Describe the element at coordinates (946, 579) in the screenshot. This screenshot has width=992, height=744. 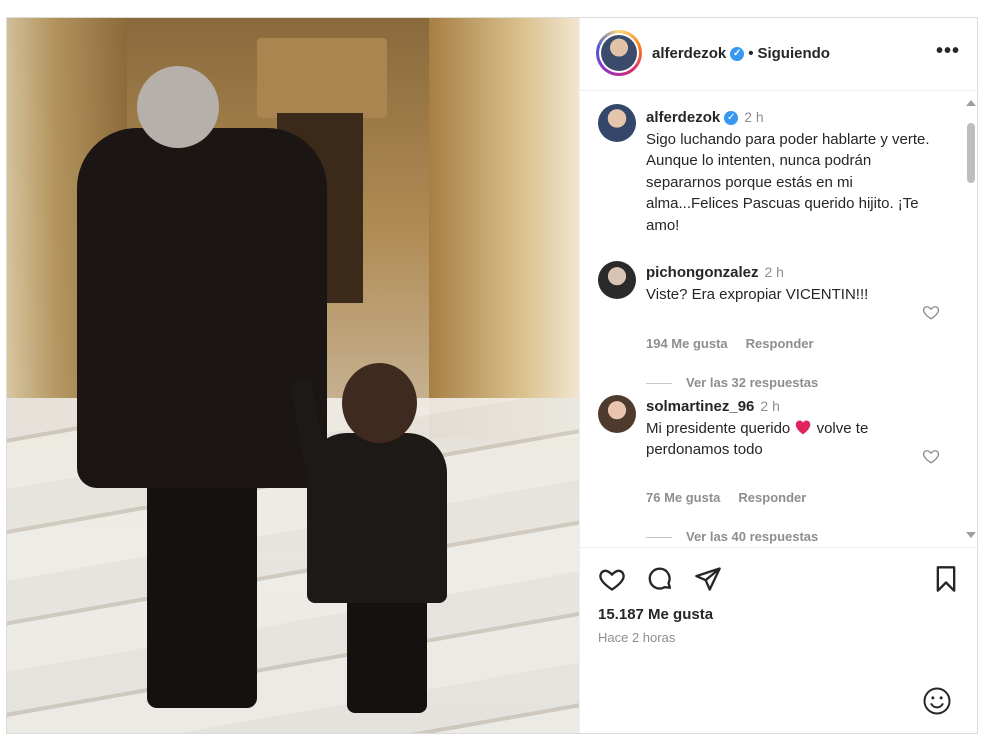
I see `save-bookmark-icon` at that location.